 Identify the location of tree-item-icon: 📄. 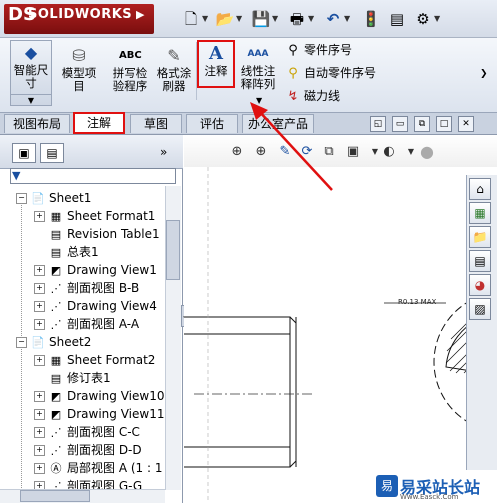
(38, 342).